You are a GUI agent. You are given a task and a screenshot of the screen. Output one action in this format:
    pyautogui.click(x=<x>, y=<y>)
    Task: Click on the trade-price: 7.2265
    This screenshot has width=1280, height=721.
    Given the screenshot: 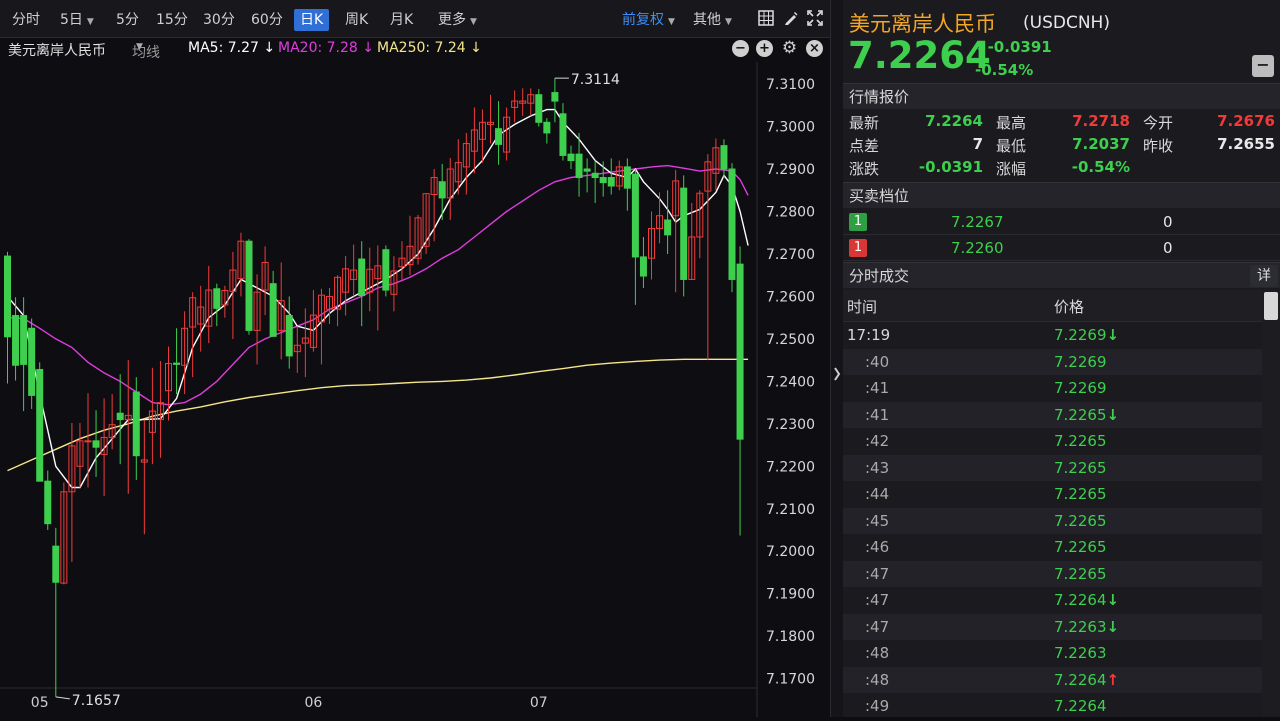 What is the action you would take?
    pyautogui.click(x=1080, y=520)
    